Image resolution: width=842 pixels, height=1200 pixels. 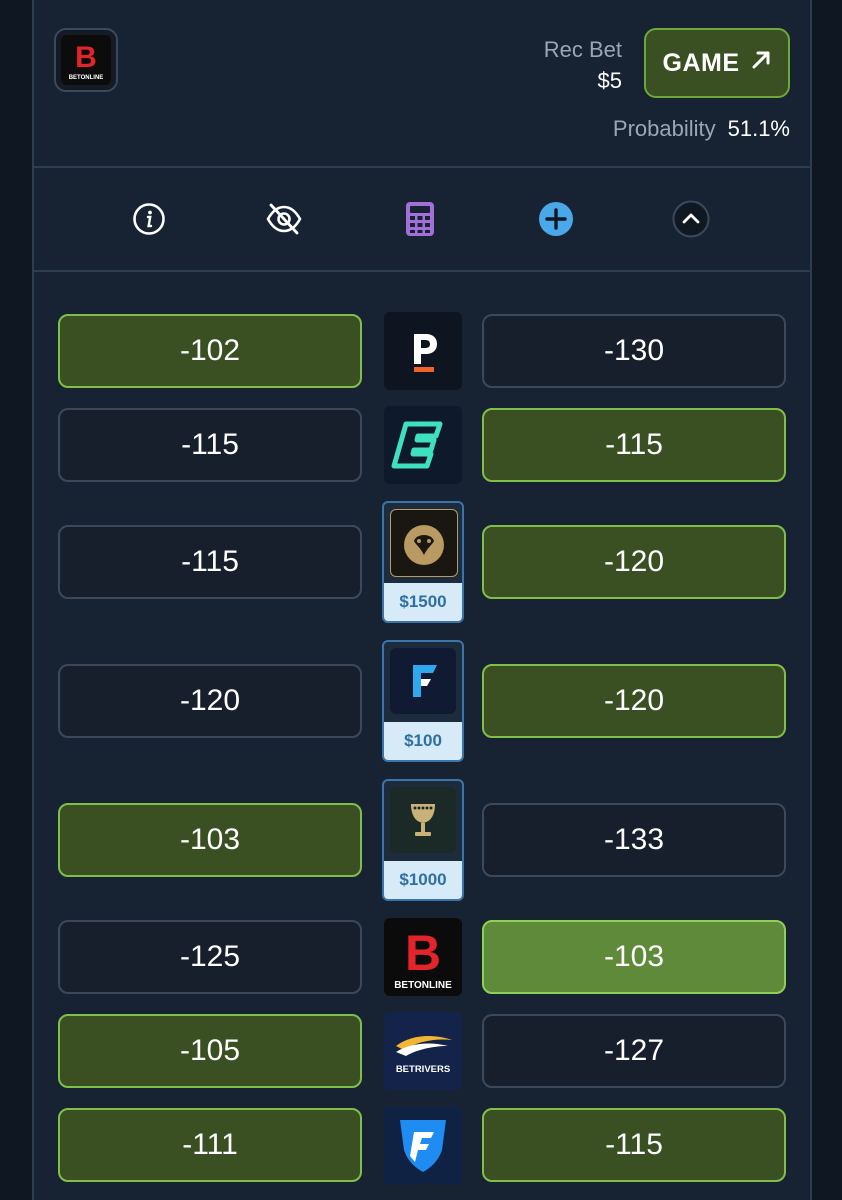 I want to click on game-button: GAME, so click(x=717, y=63).